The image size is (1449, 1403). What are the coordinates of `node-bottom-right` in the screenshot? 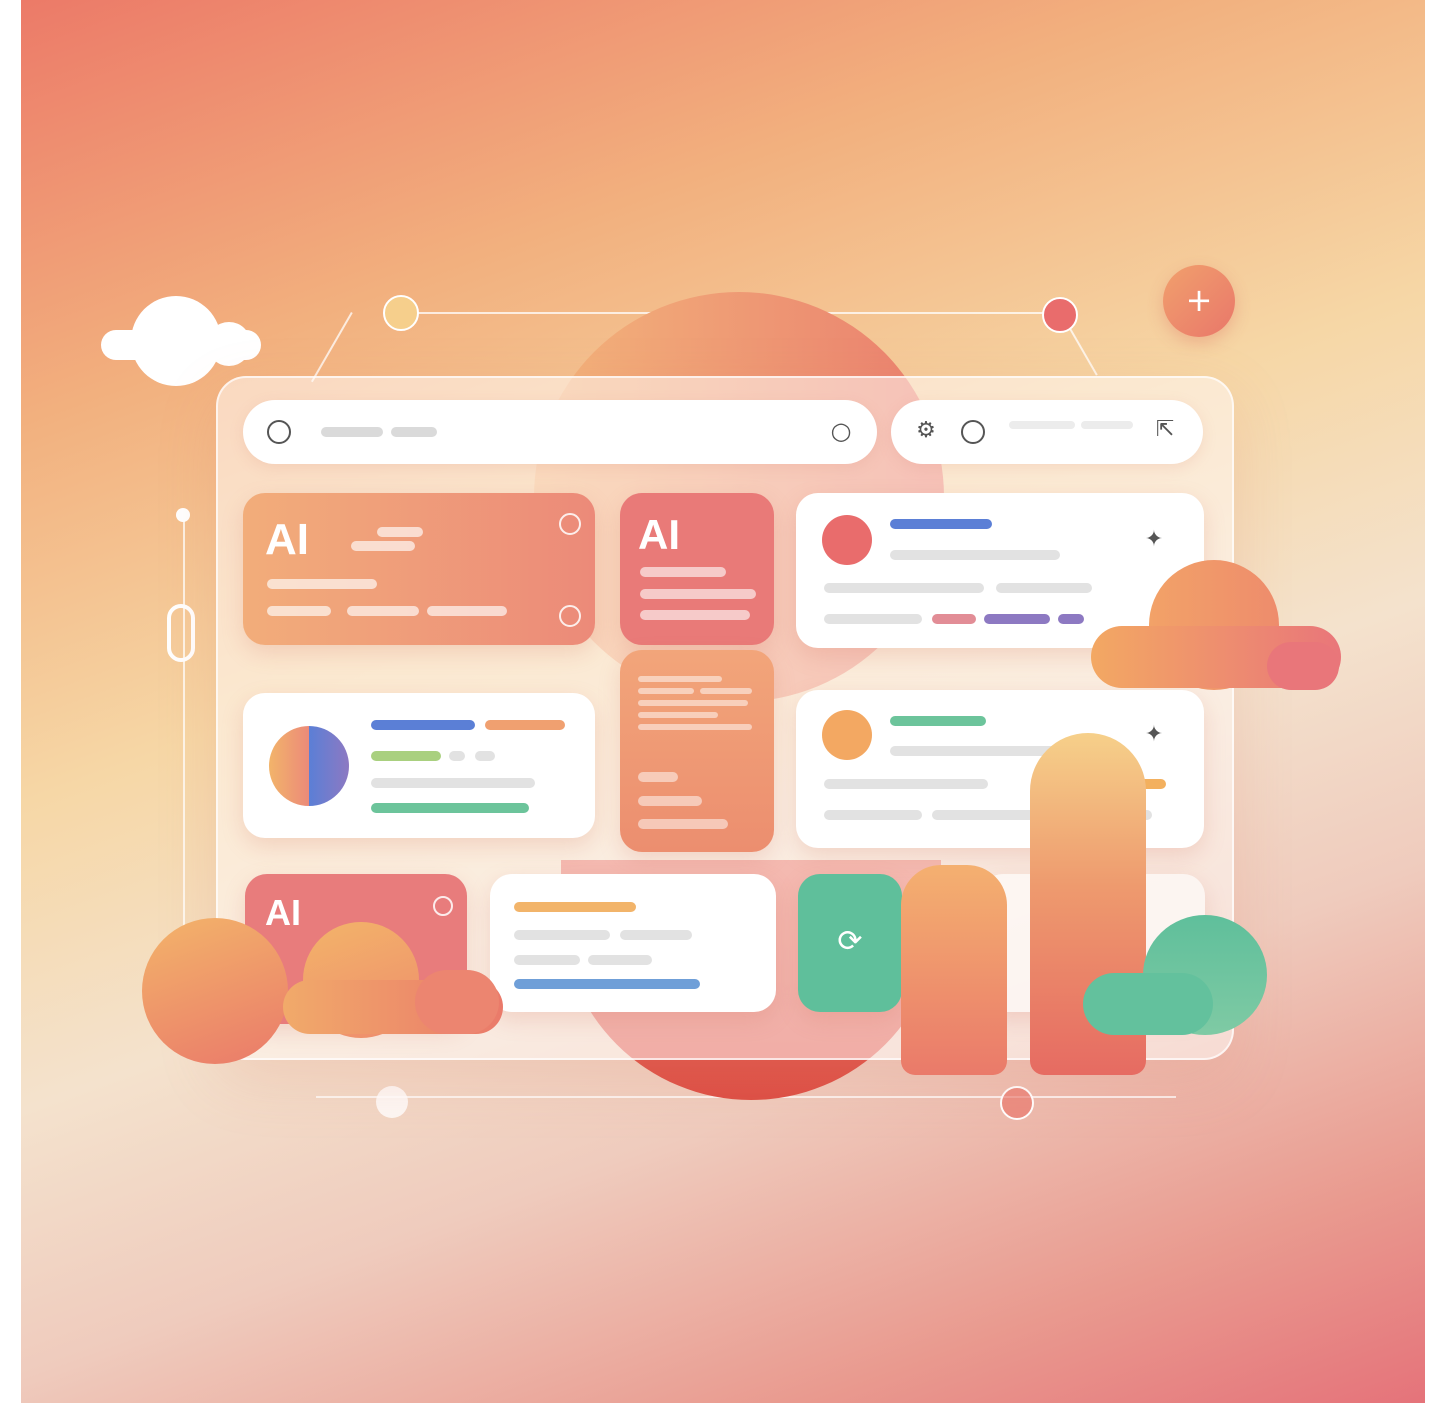 It's located at (1017, 1103).